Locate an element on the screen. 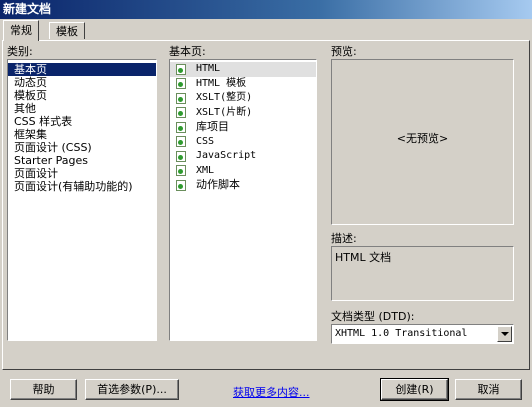  category-item: 页面设计 (CSS) is located at coordinates (82, 147).